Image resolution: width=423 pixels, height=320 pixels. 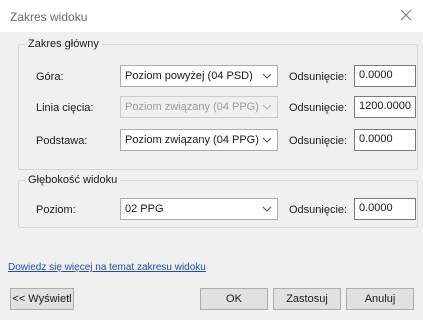 What do you see at coordinates (385, 76) in the screenshot?
I see `top-offset-input: 0.0000` at bounding box center [385, 76].